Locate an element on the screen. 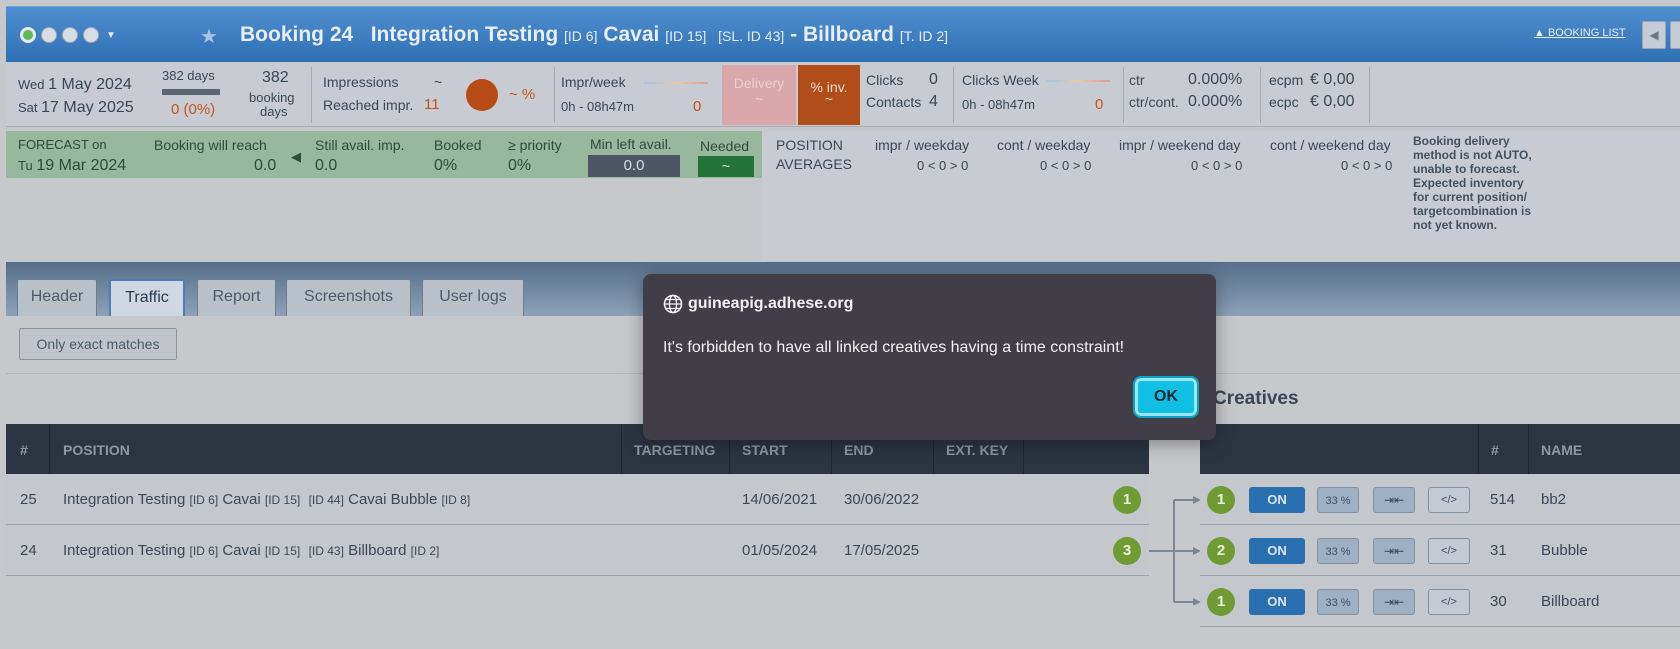 The width and height of the screenshot is (1680, 649). clicks-value: 0 is located at coordinates (933, 79).